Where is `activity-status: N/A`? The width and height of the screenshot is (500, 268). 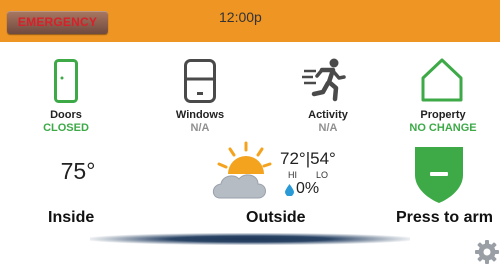
activity-status: N/A is located at coordinates (328, 128).